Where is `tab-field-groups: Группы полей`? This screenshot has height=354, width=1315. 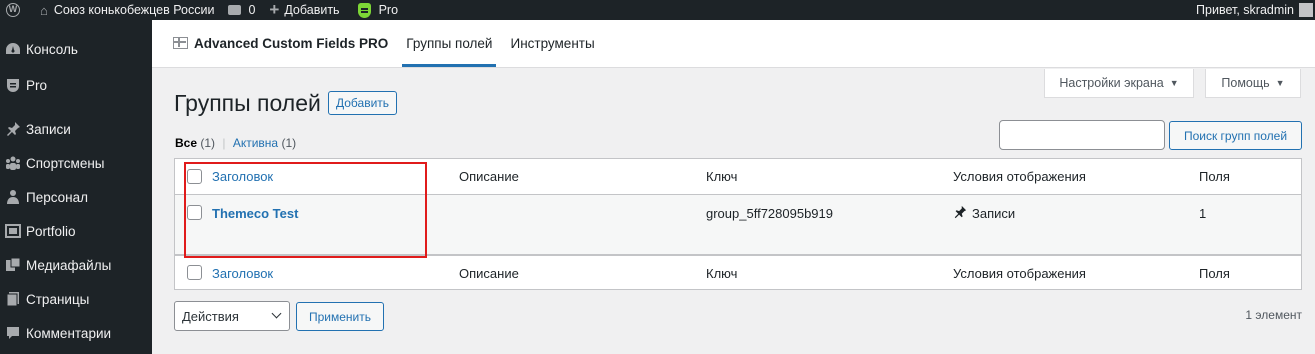
tab-field-groups: Группы полей is located at coordinates (449, 43).